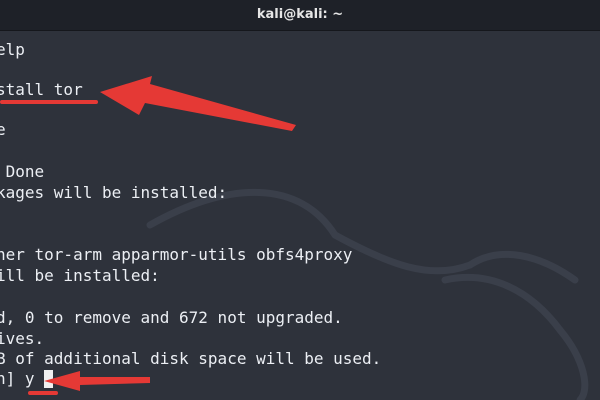 The height and width of the screenshot is (400, 600). I want to click on terminal-line: Done, so click(22, 171).